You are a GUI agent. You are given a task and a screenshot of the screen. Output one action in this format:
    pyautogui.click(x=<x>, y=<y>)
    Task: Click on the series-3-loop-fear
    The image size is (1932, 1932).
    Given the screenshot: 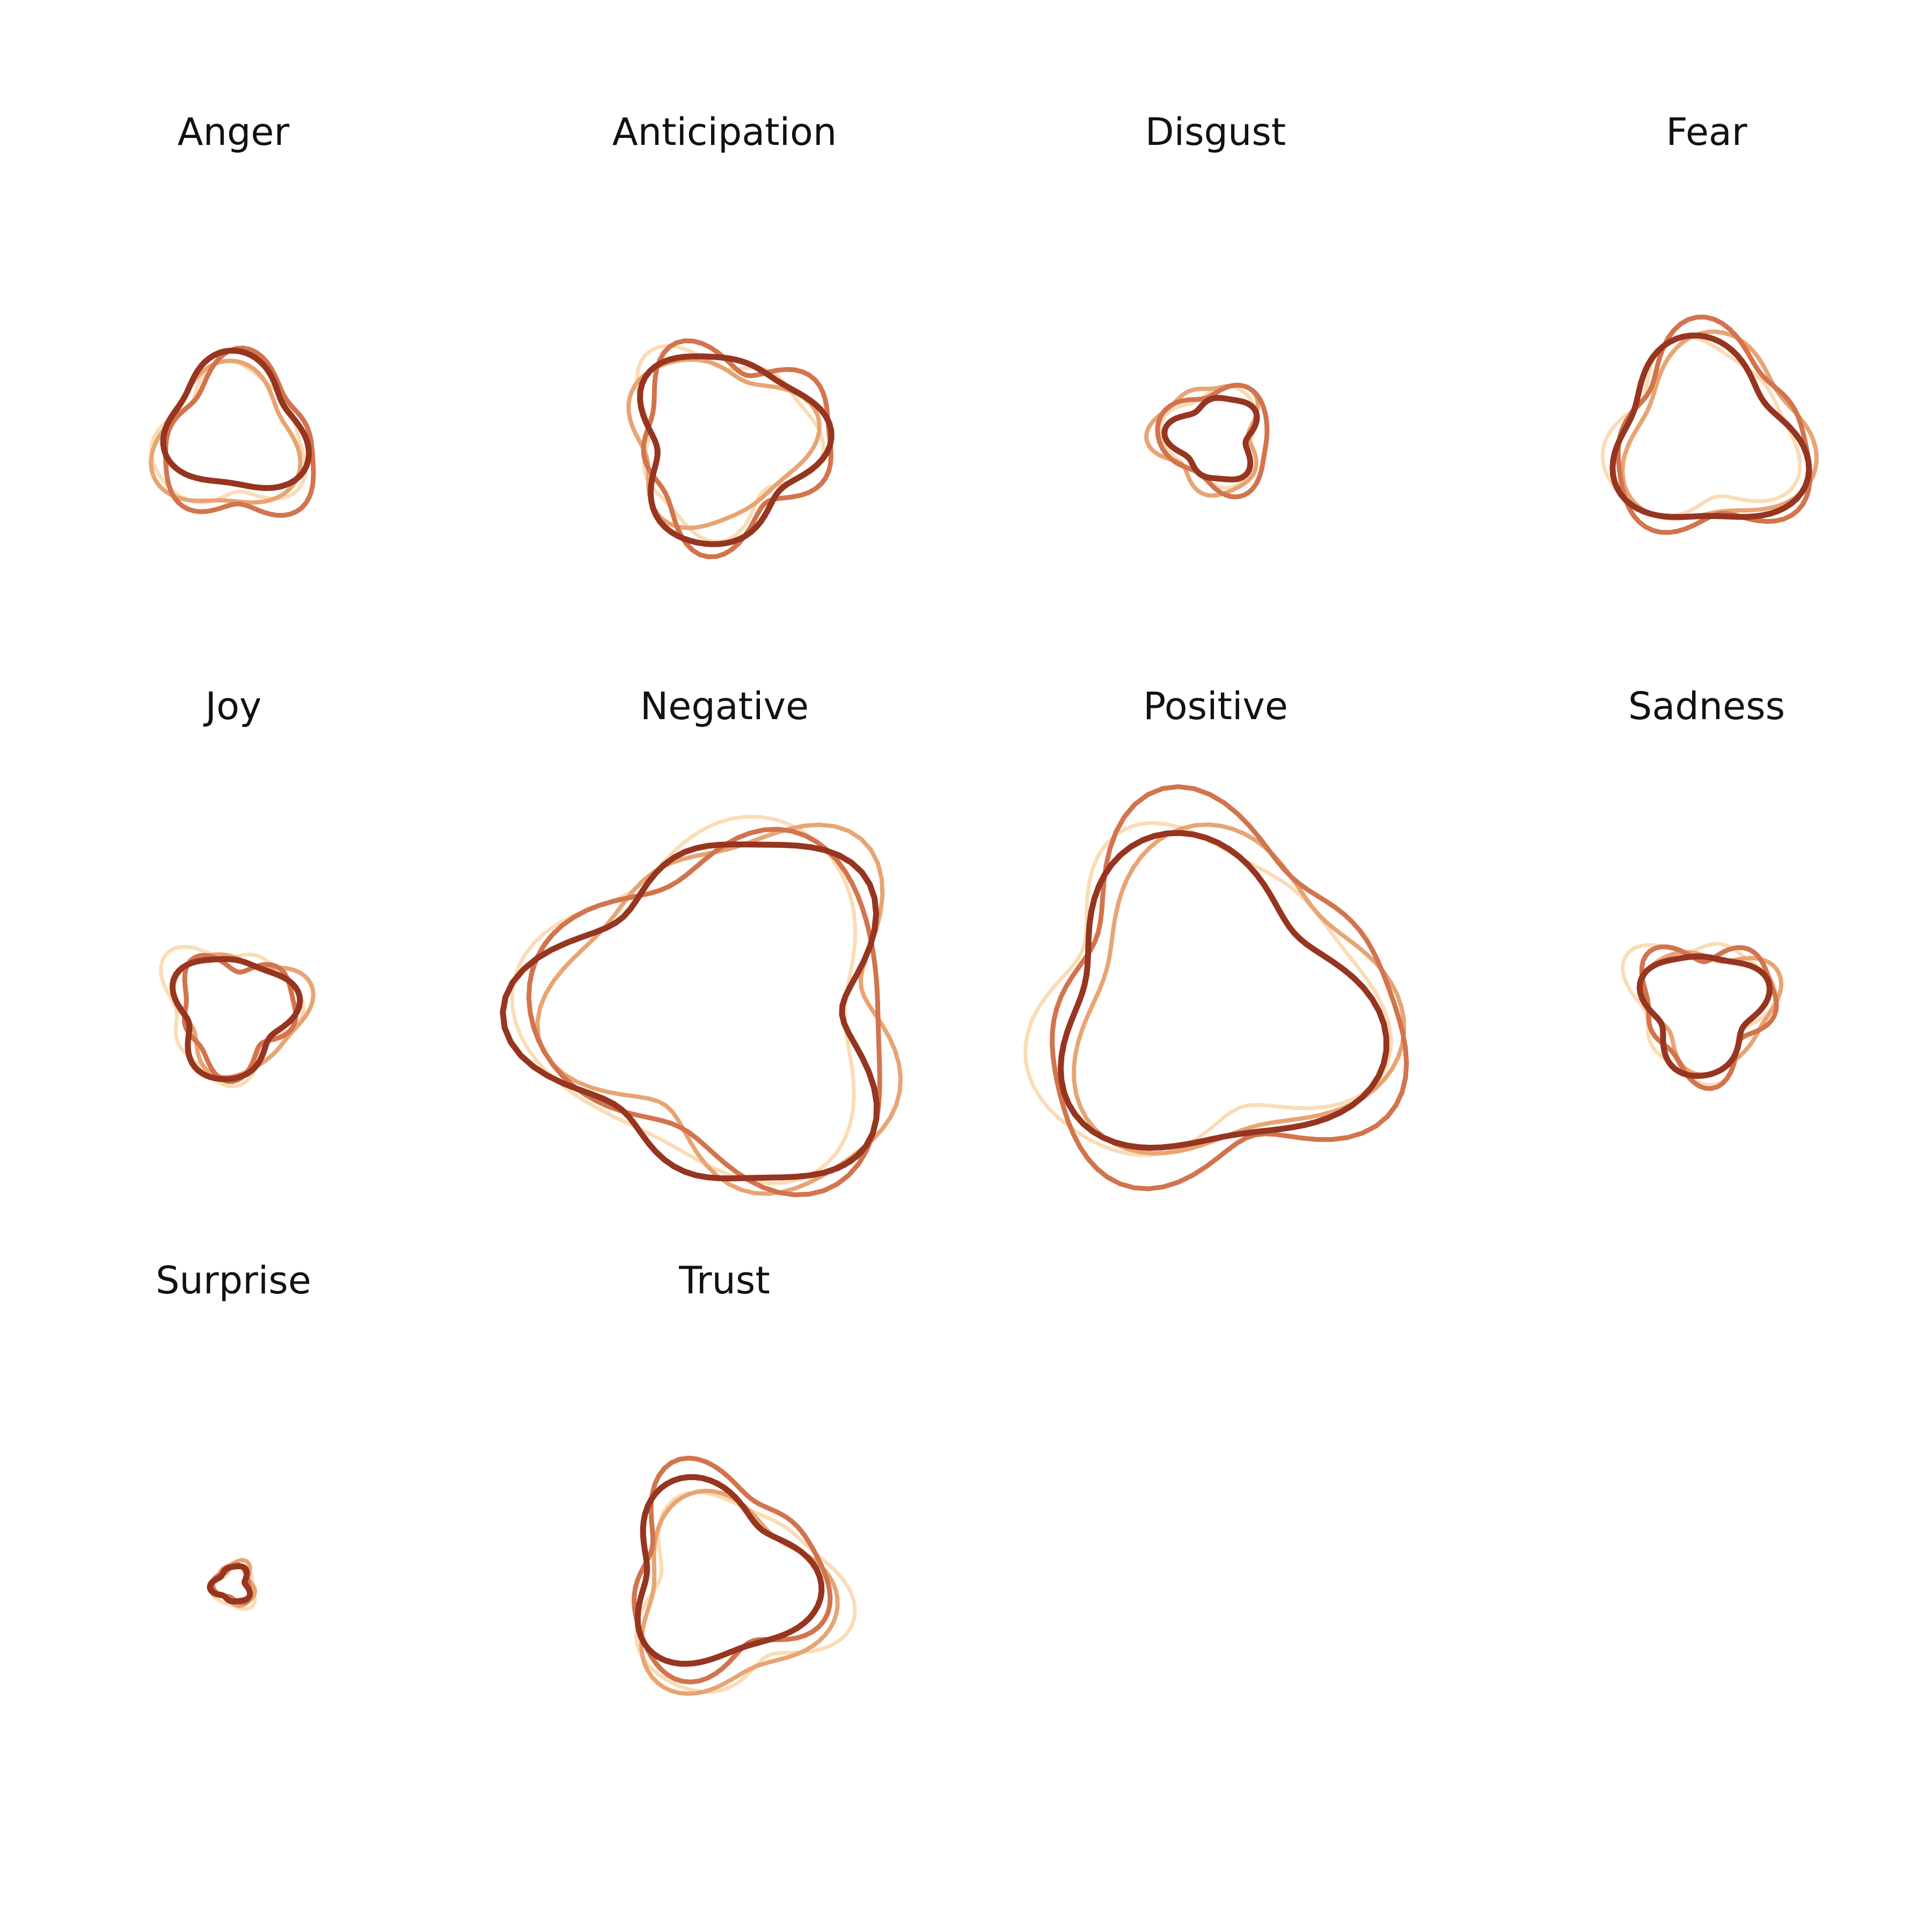 What is the action you would take?
    pyautogui.click(x=1714, y=424)
    